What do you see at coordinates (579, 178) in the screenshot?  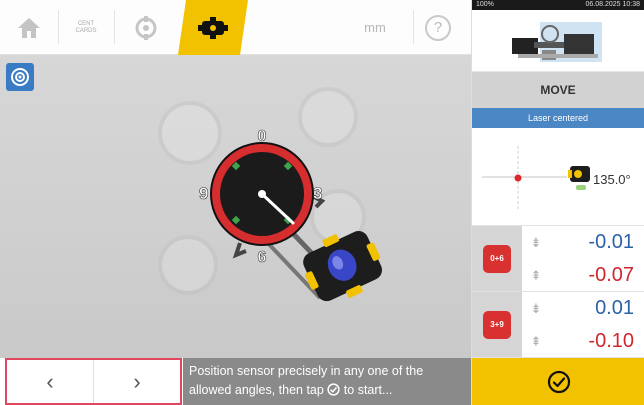 I see `sensor-angle-icon` at bounding box center [579, 178].